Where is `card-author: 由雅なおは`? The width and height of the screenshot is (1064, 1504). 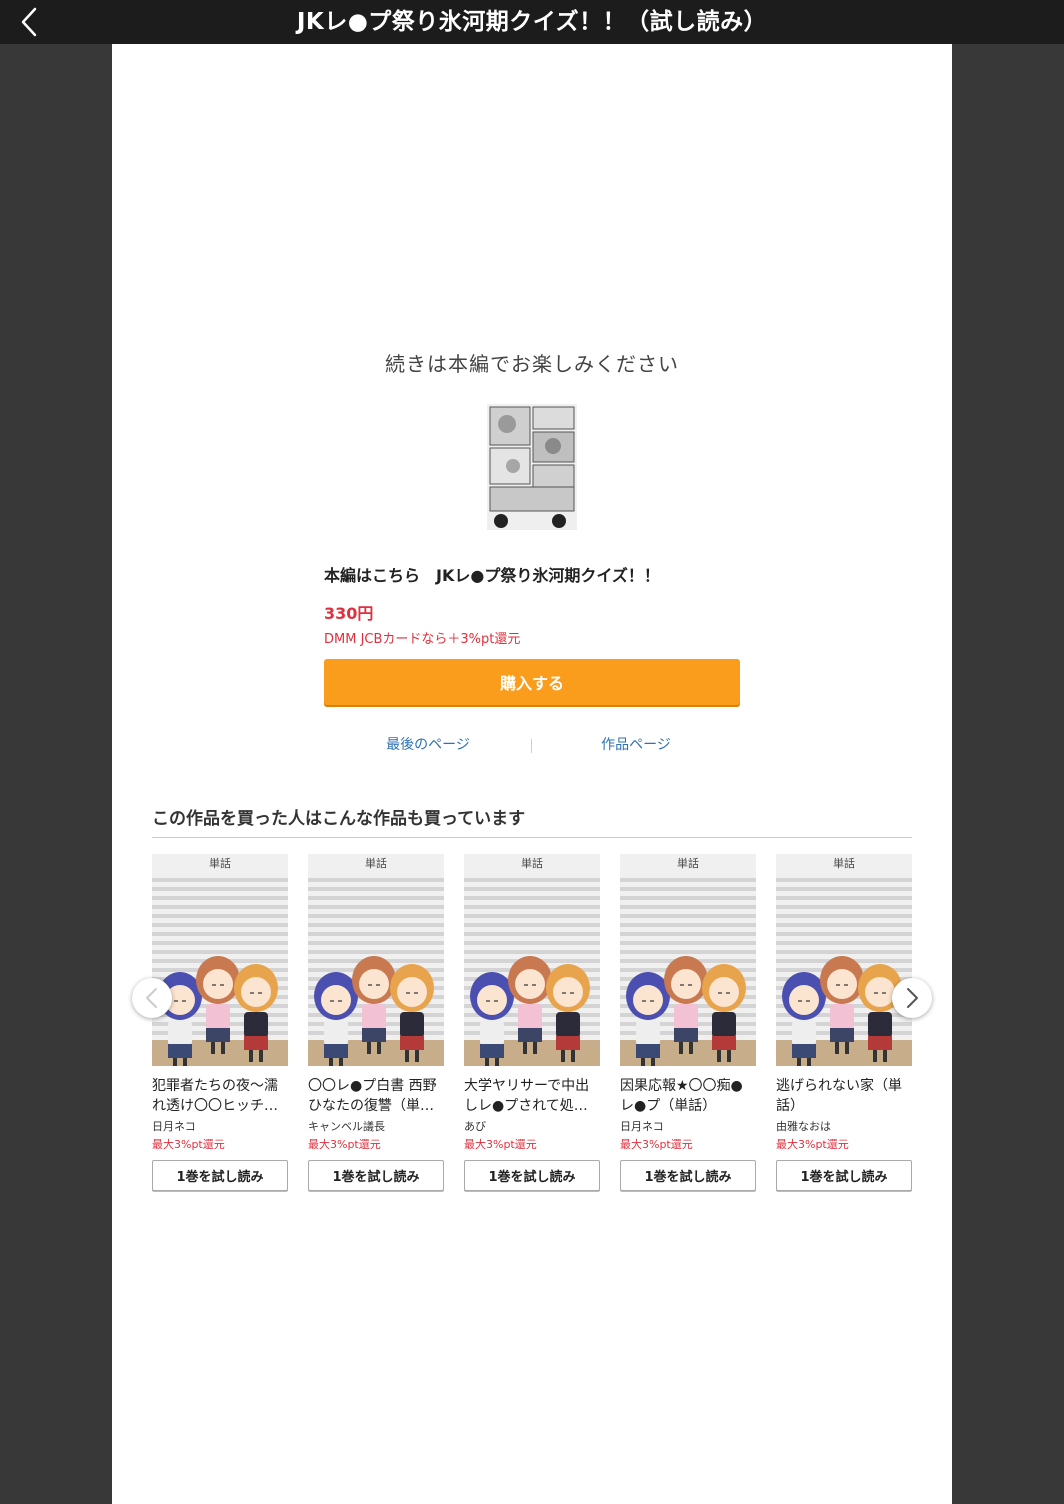 card-author: 由雅なおは is located at coordinates (844, 1127).